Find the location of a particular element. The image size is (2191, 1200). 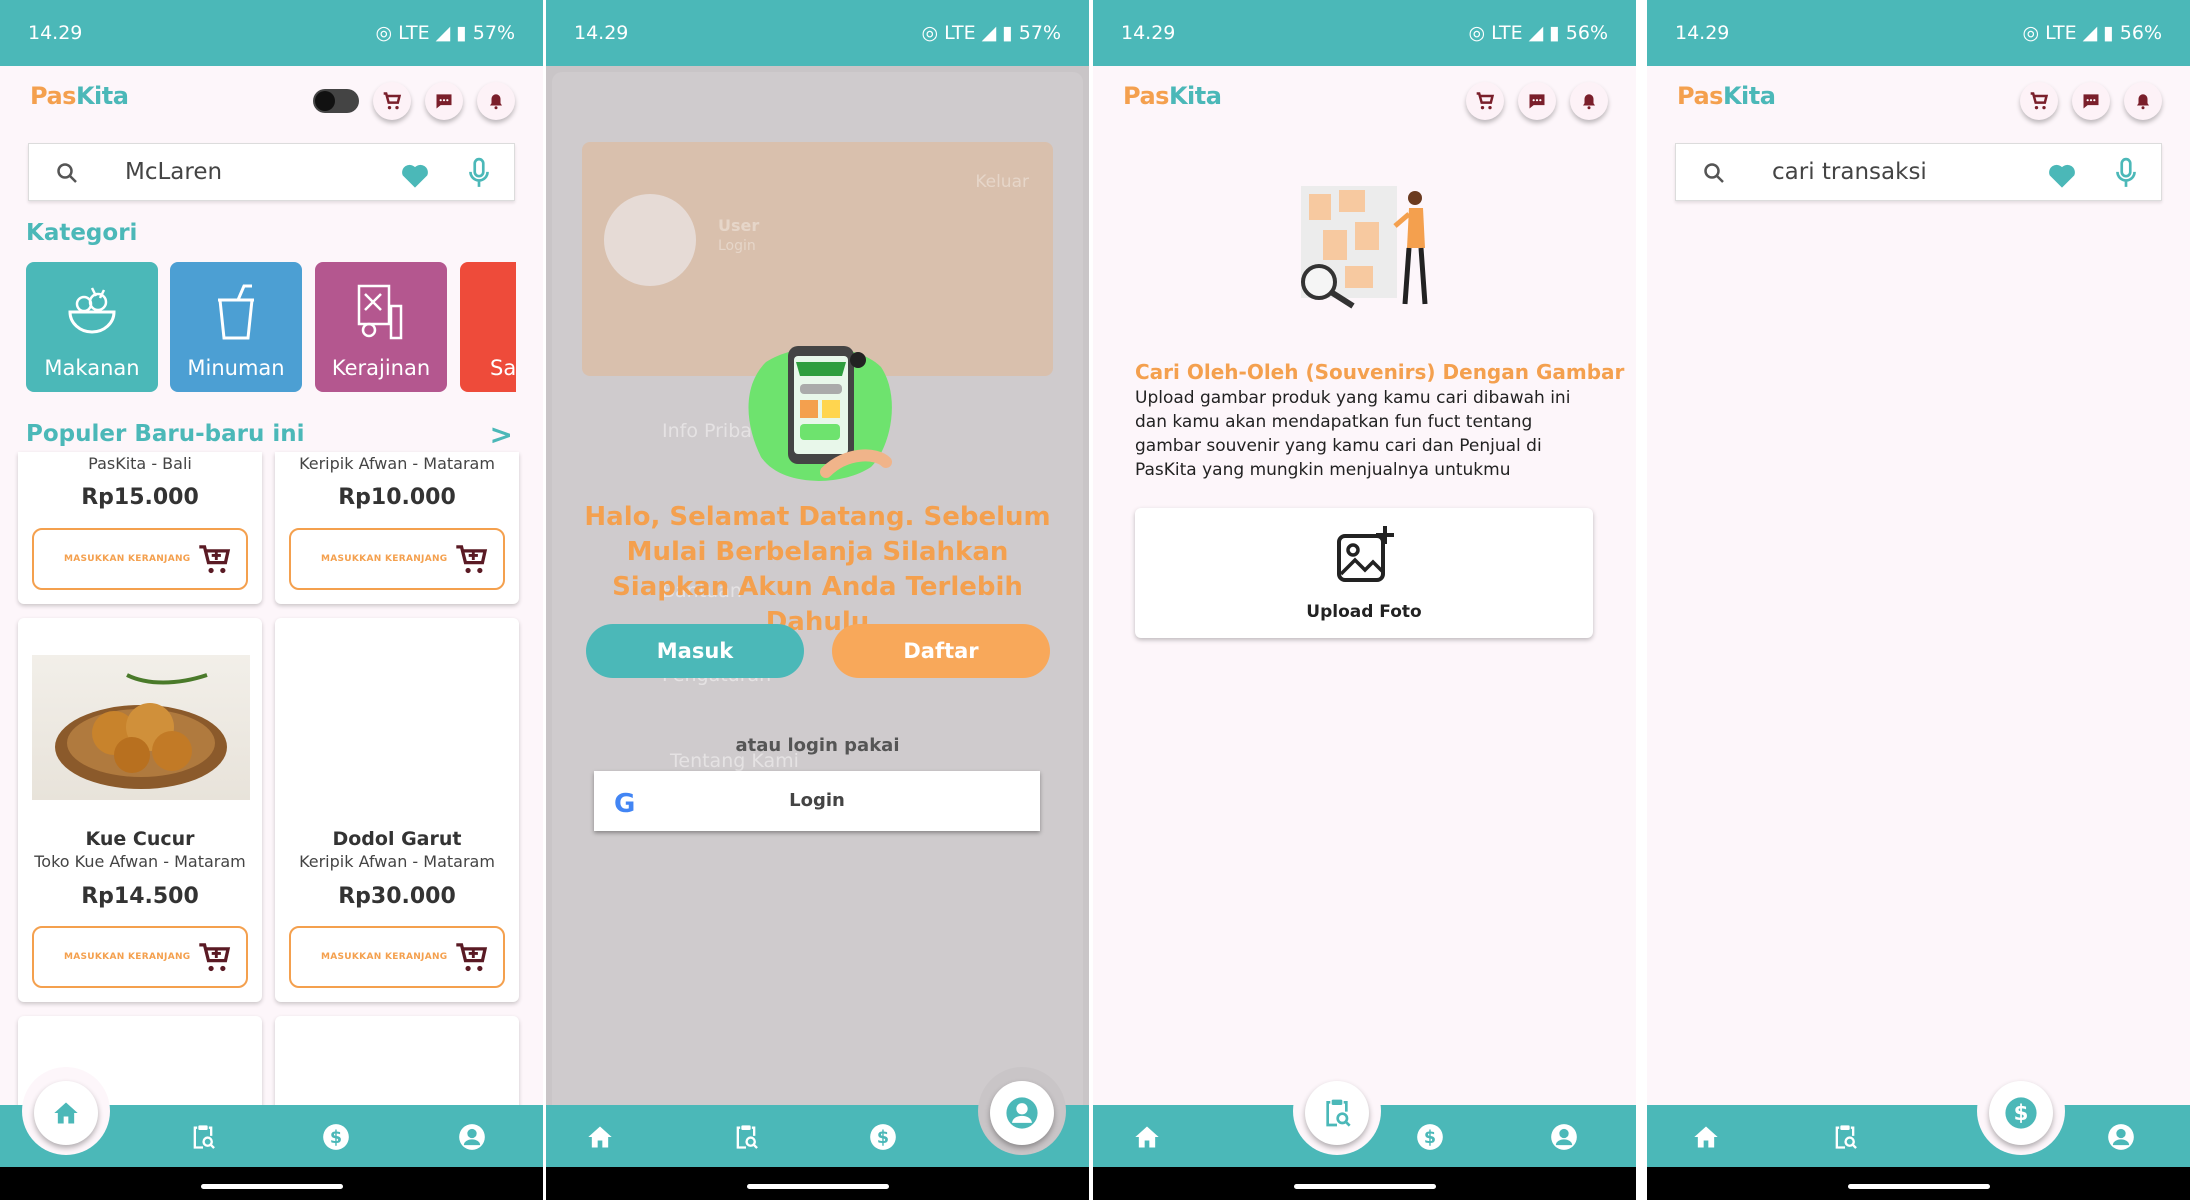

login-alternative-label: atau login pakai is located at coordinates (817, 745).